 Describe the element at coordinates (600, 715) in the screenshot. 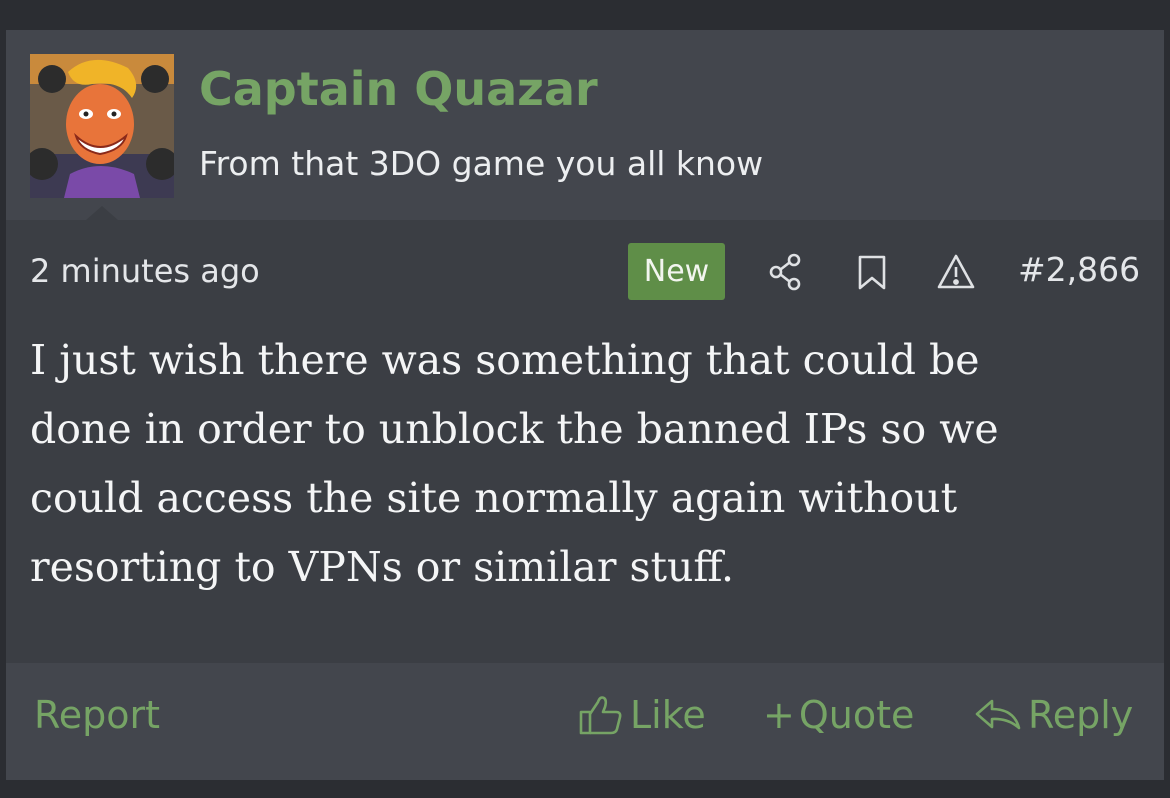

I see `thumbs-up-icon` at that location.